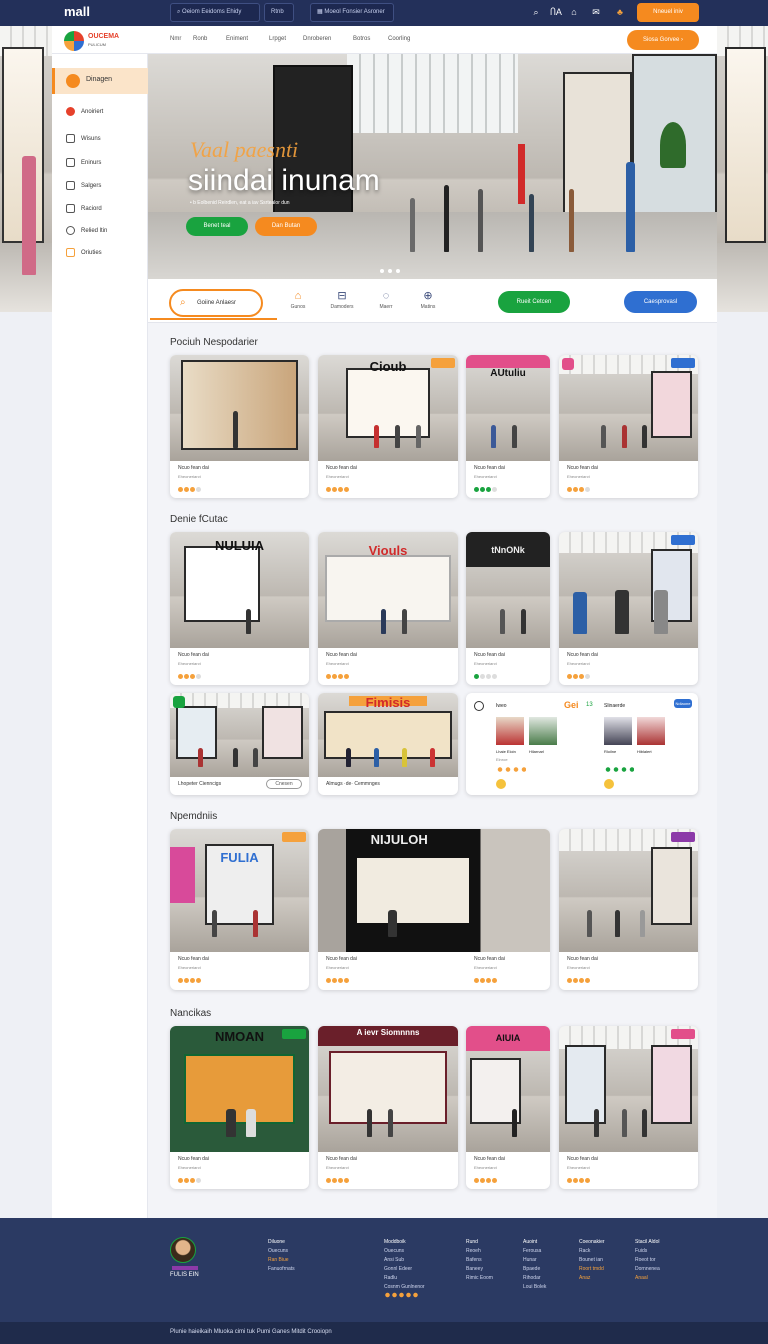 The image size is (768, 1344). What do you see at coordinates (239, 608) in the screenshot?
I see `store-card: NULUIA Ncuo fean dai Eheoneriarct` at bounding box center [239, 608].